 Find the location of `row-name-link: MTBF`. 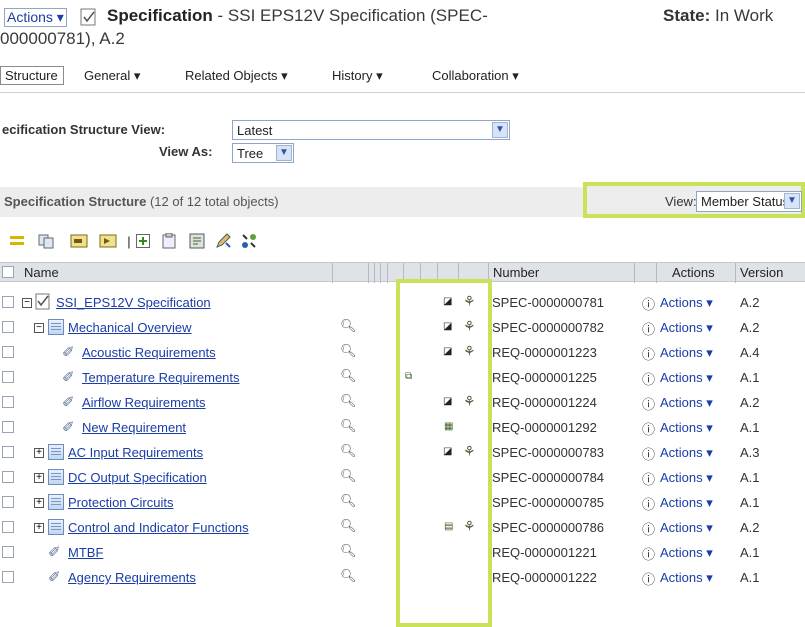

row-name-link: MTBF is located at coordinates (85, 552).